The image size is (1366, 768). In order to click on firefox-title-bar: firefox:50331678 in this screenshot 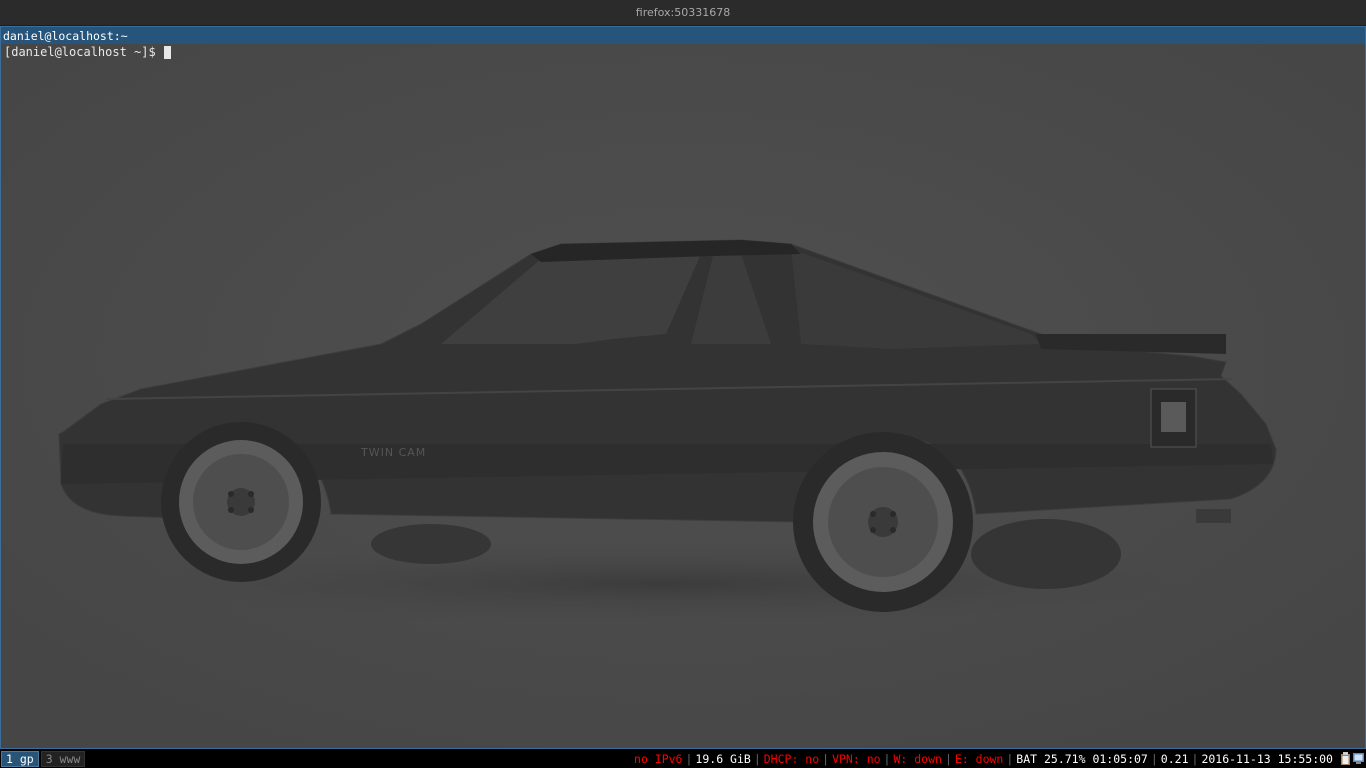, I will do `click(683, 13)`.